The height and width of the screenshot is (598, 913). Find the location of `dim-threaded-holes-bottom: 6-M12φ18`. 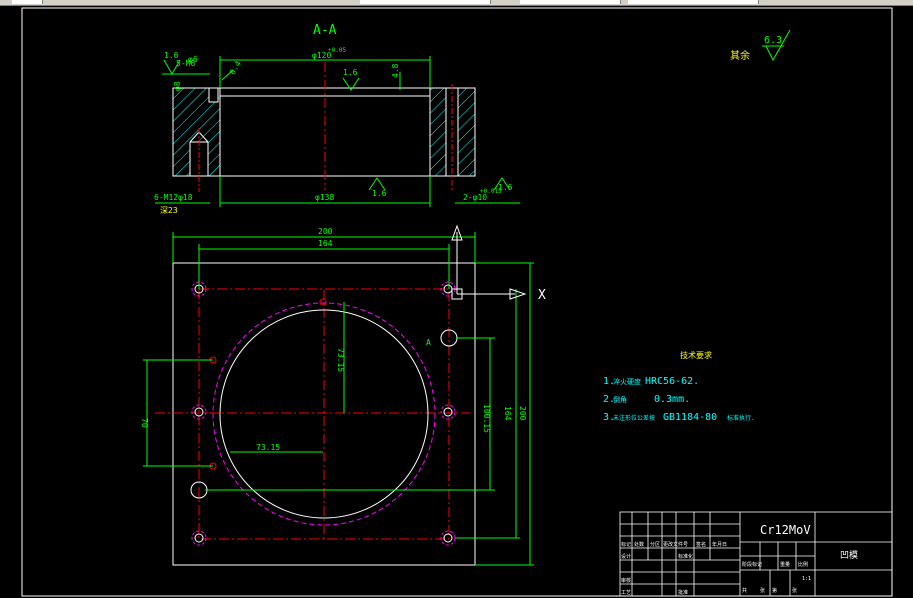

dim-threaded-holes-bottom: 6-M12φ18 is located at coordinates (173, 197).